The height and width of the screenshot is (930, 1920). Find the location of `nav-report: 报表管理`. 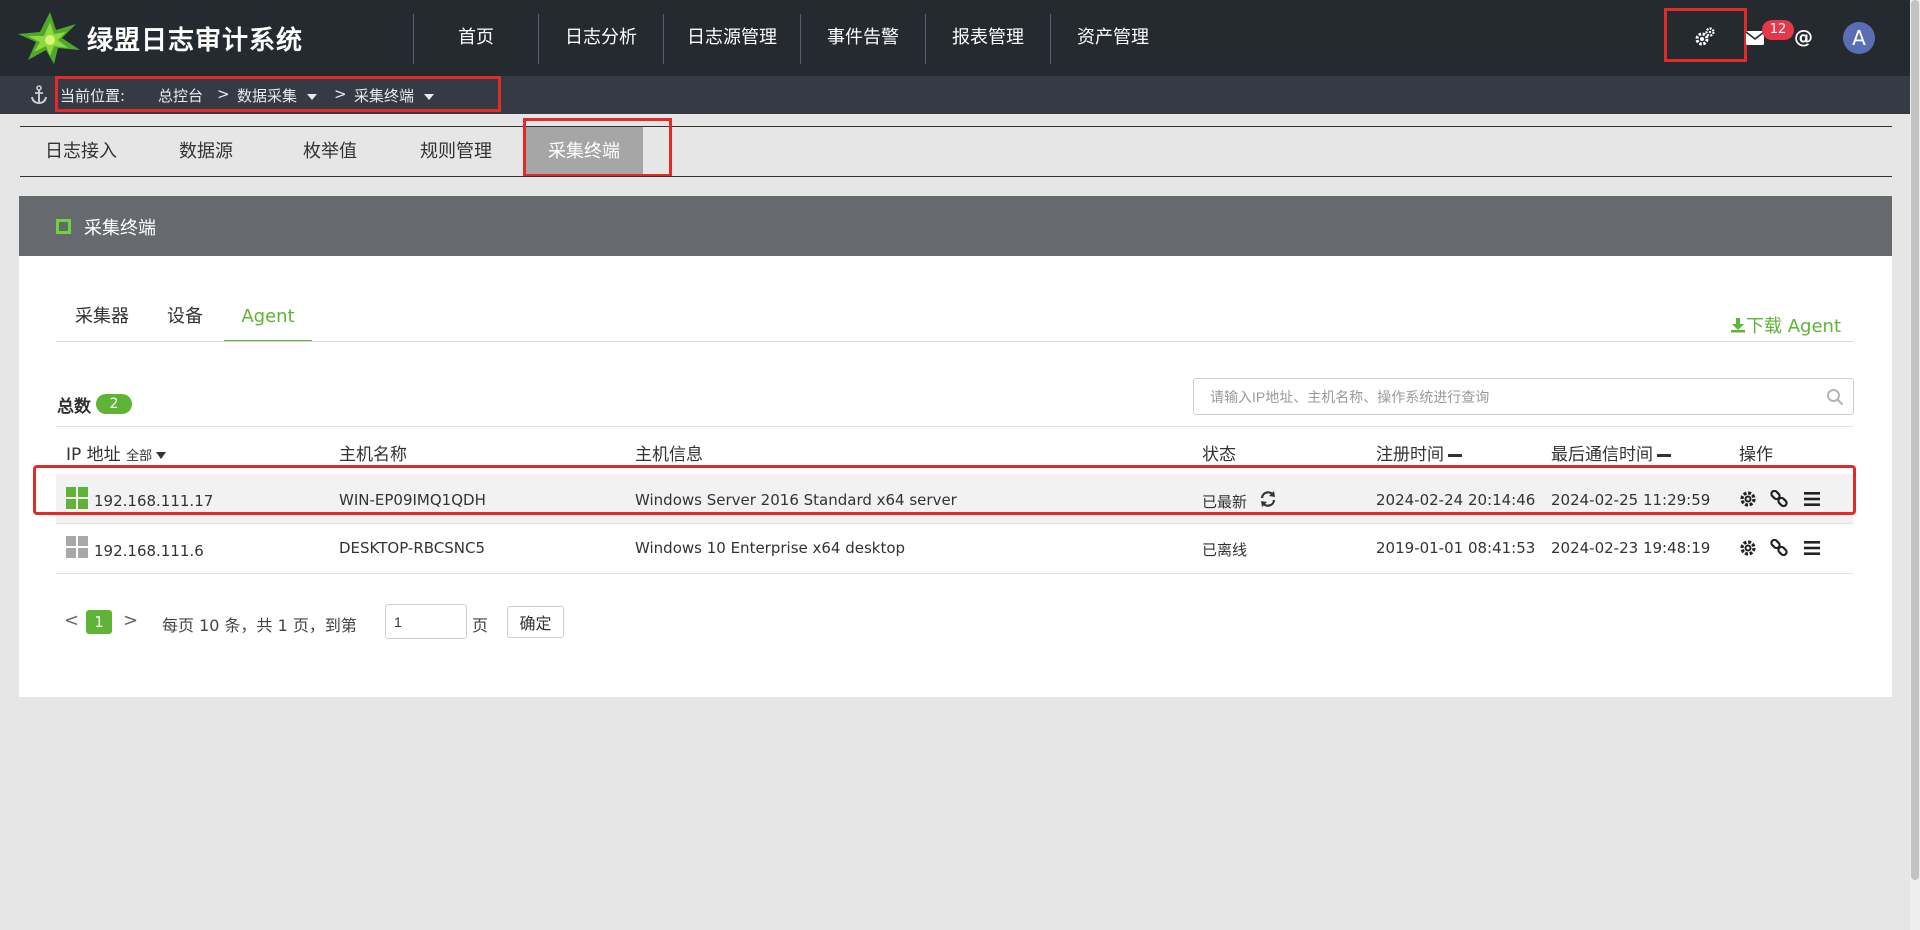

nav-report: 报表管理 is located at coordinates (988, 38).